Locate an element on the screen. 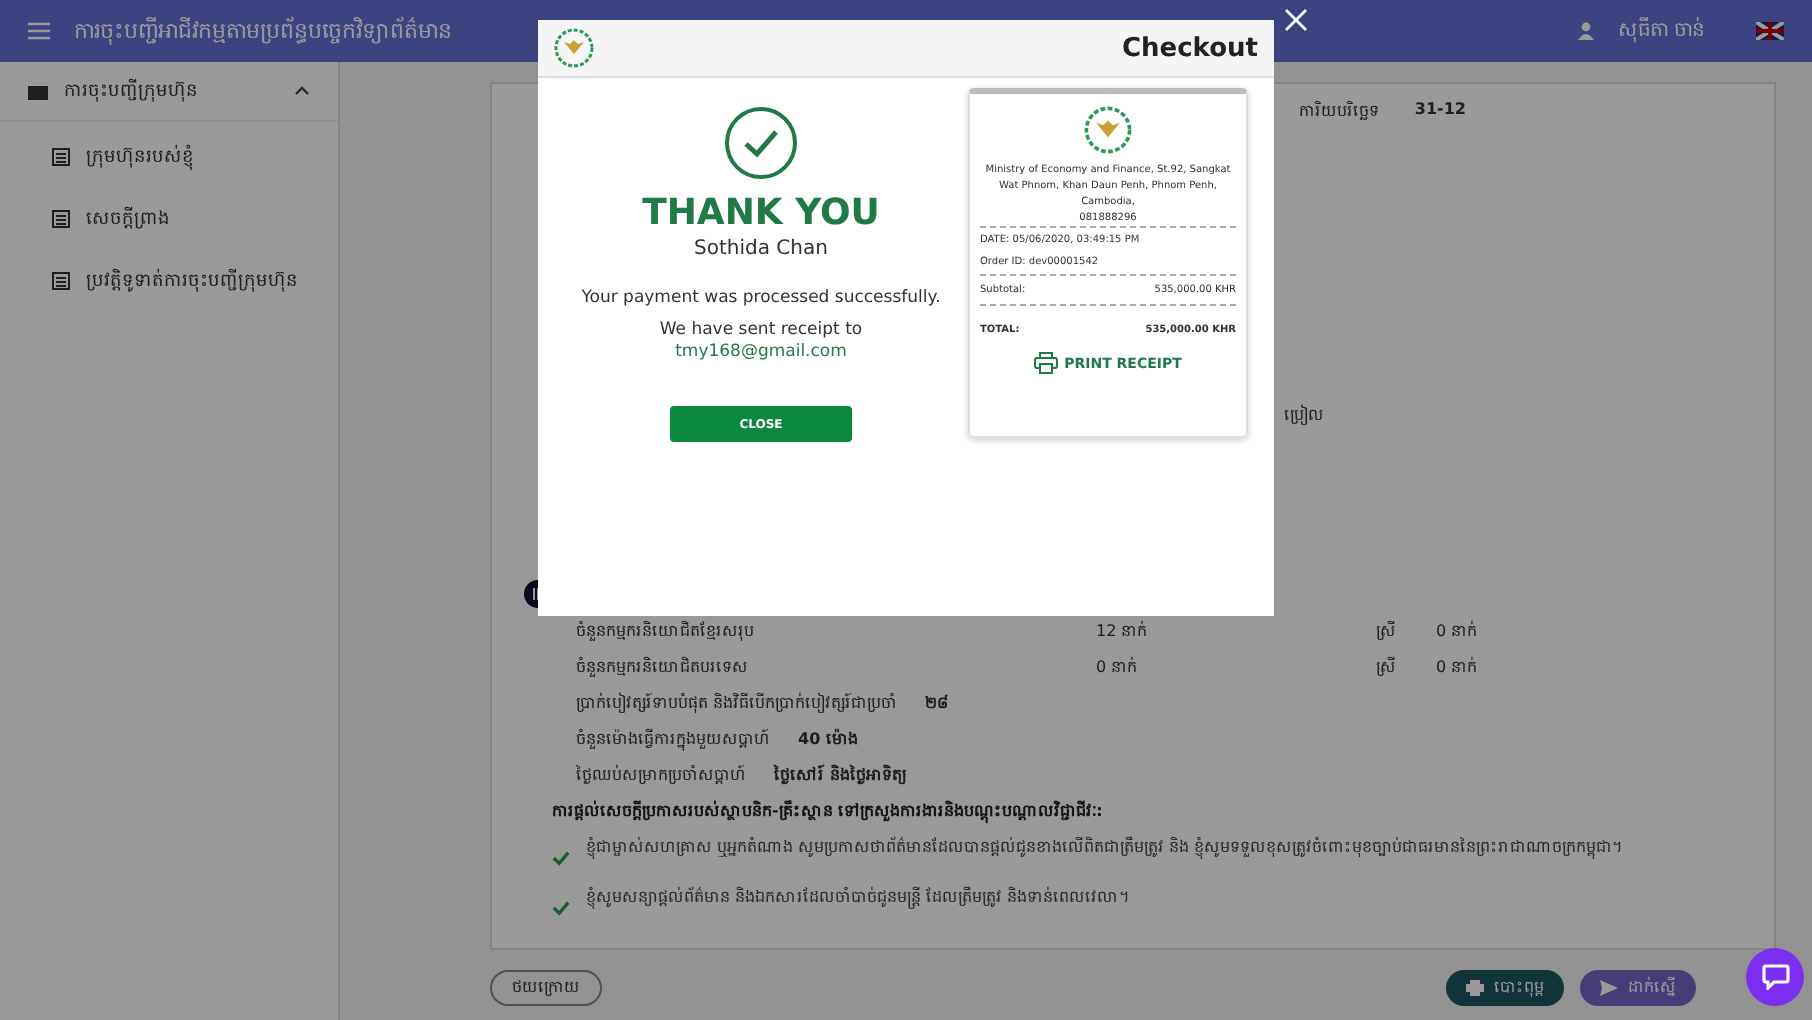  declaration-heading: ការផ្តល់សេចក្តីប្រកាសរបស់ស្ថាបនិក-គ្រឹះស្ថាន ទៅក្រសួងការងារនិងបណ្តុះបណ្តាលវិជ្ជាជីវៈ: is located at coordinates (827, 812).